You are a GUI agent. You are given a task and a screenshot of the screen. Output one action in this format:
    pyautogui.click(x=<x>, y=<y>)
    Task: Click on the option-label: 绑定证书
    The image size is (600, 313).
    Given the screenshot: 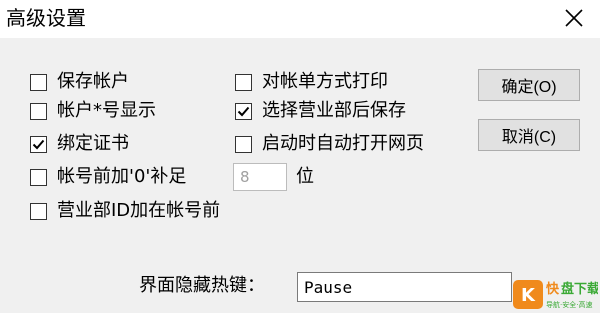 What is the action you would take?
    pyautogui.click(x=93, y=143)
    